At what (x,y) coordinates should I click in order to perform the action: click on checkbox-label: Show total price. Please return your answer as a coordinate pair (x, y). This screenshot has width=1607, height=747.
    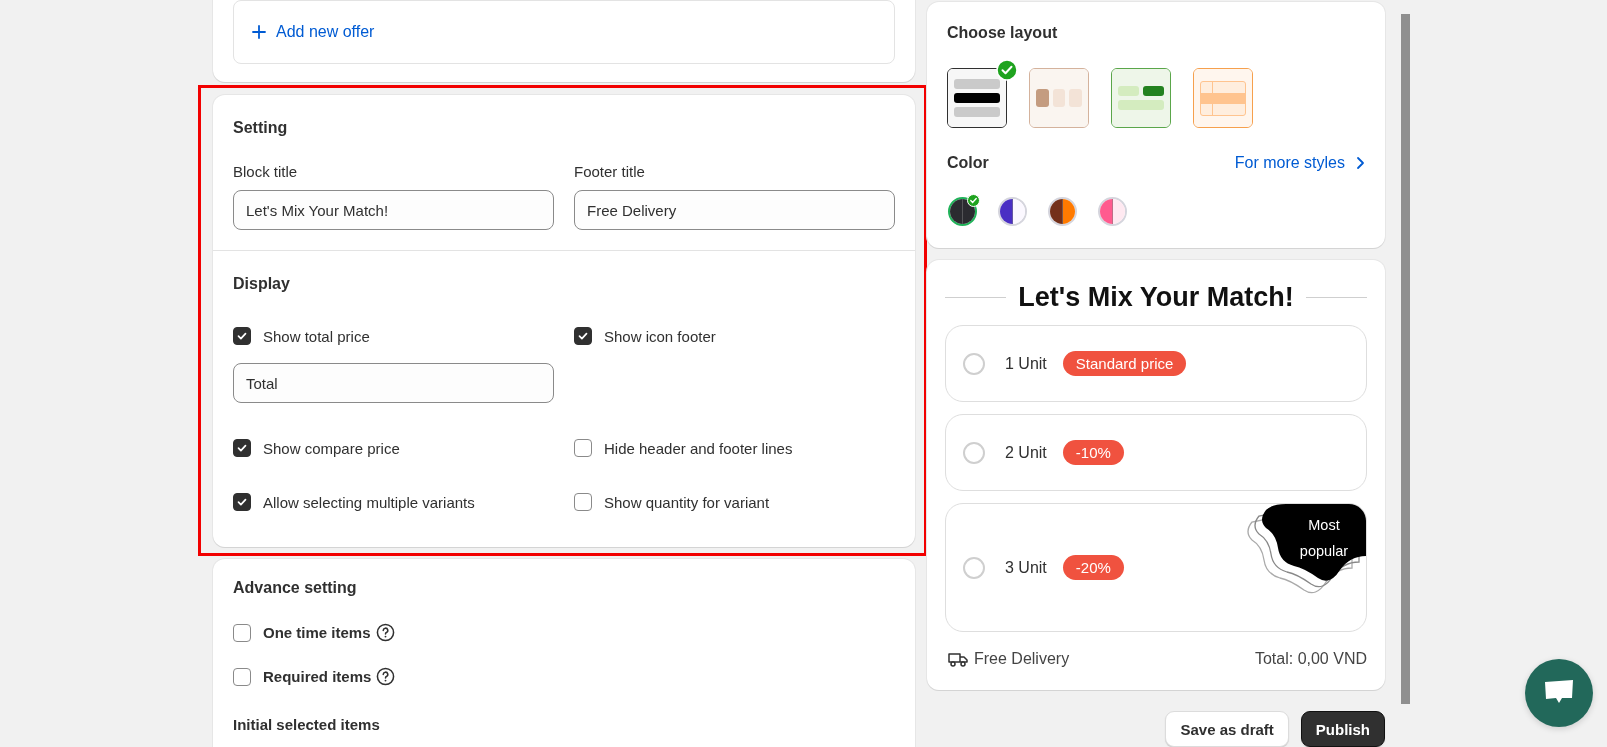
    Looking at the image, I should click on (316, 336).